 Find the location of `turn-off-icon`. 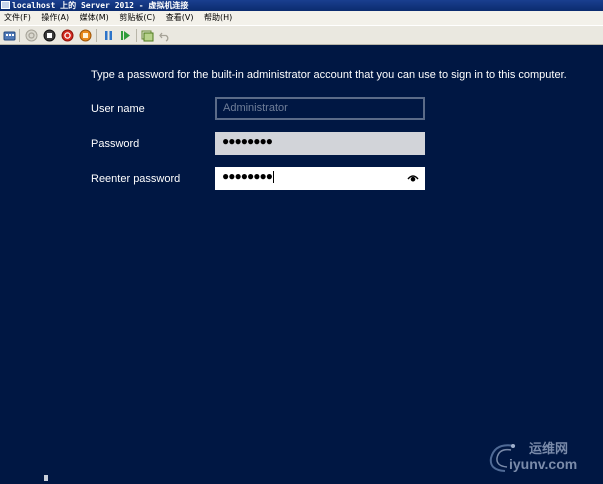

turn-off-icon is located at coordinates (49, 35).